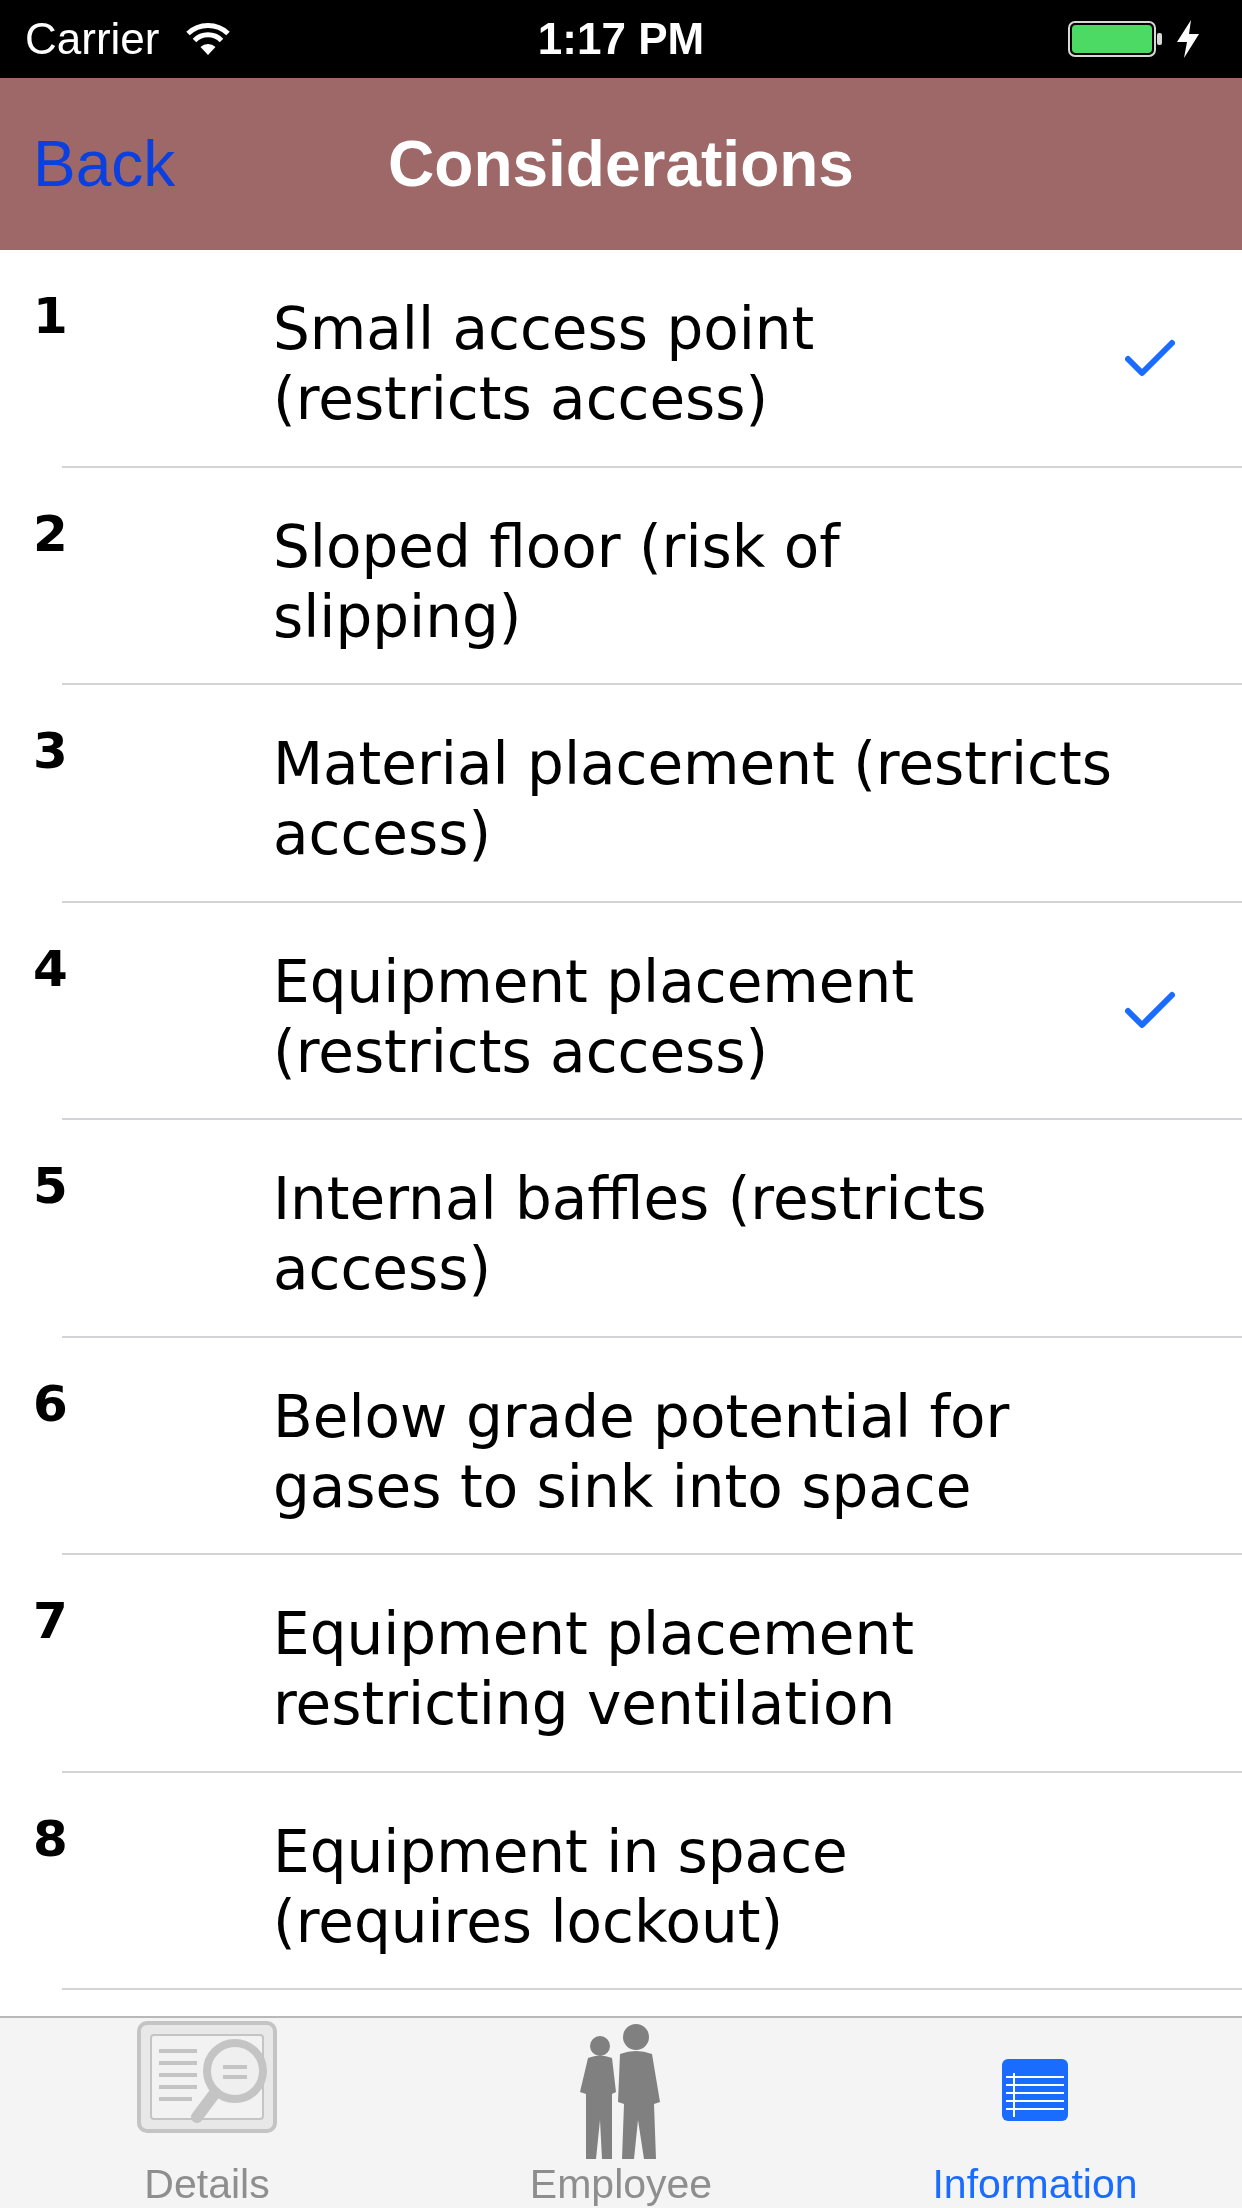 The image size is (1242, 2208). What do you see at coordinates (208, 39) in the screenshot?
I see `wifi-icon` at bounding box center [208, 39].